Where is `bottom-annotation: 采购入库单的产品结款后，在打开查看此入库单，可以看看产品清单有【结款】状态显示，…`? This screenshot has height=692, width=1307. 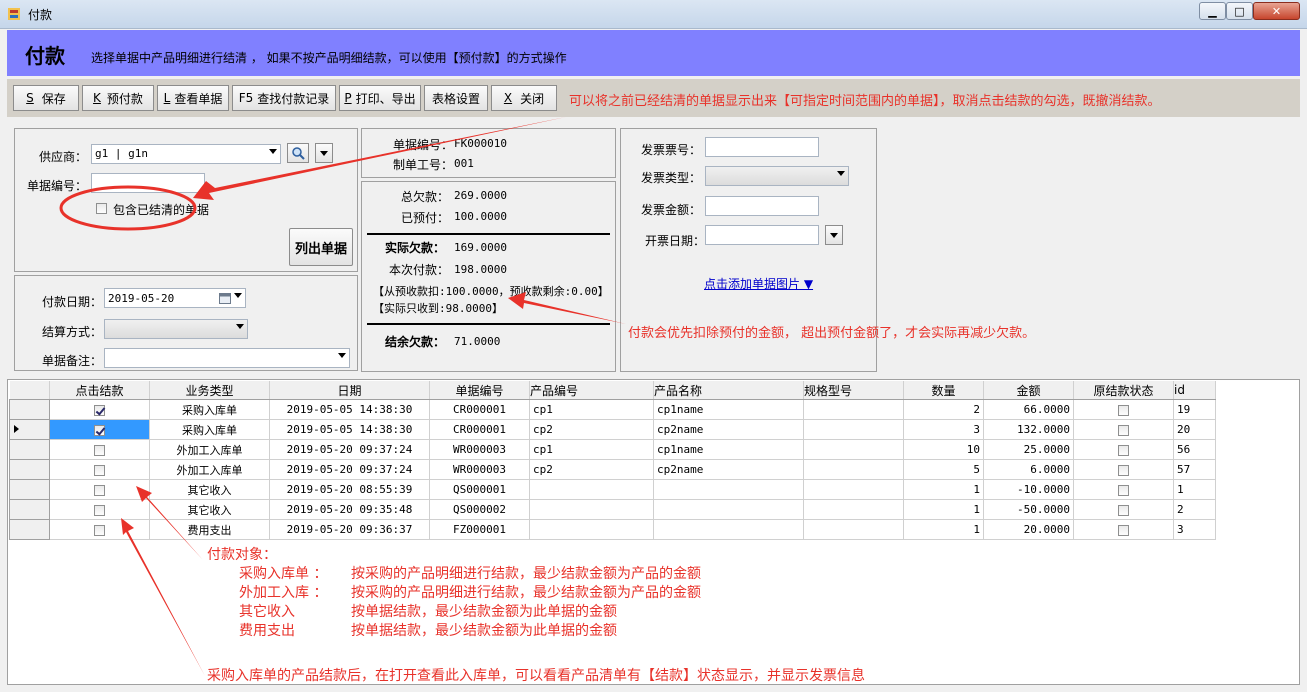
bottom-annotation: 采购入库单的产品结款后，在打开查看此入库单，可以看看产品清单有【结款】状态显示，… is located at coordinates (536, 676).